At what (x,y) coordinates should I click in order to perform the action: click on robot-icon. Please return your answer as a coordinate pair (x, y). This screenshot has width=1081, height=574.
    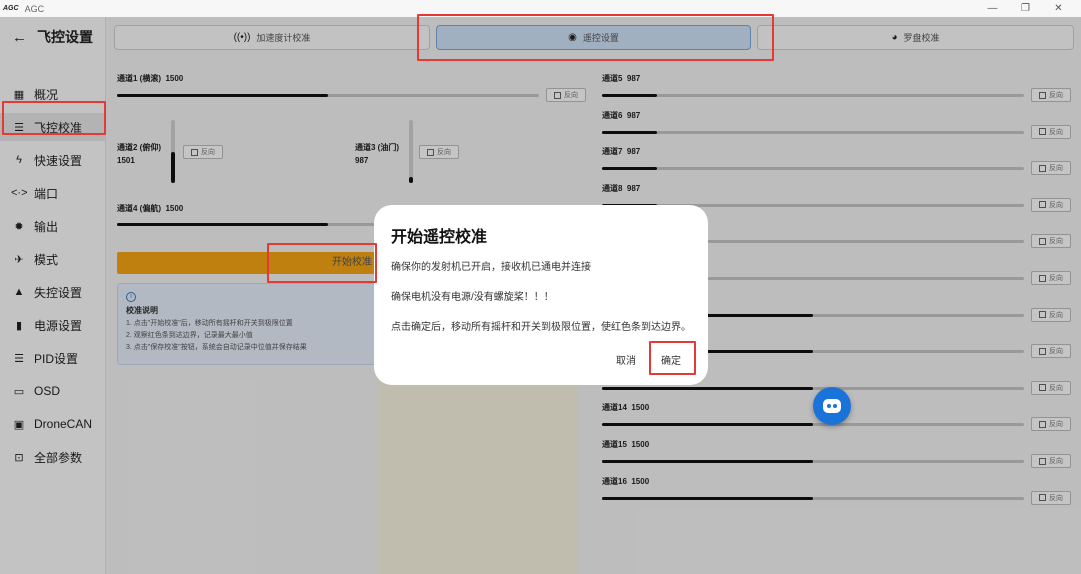
    Looking at the image, I should click on (832, 406).